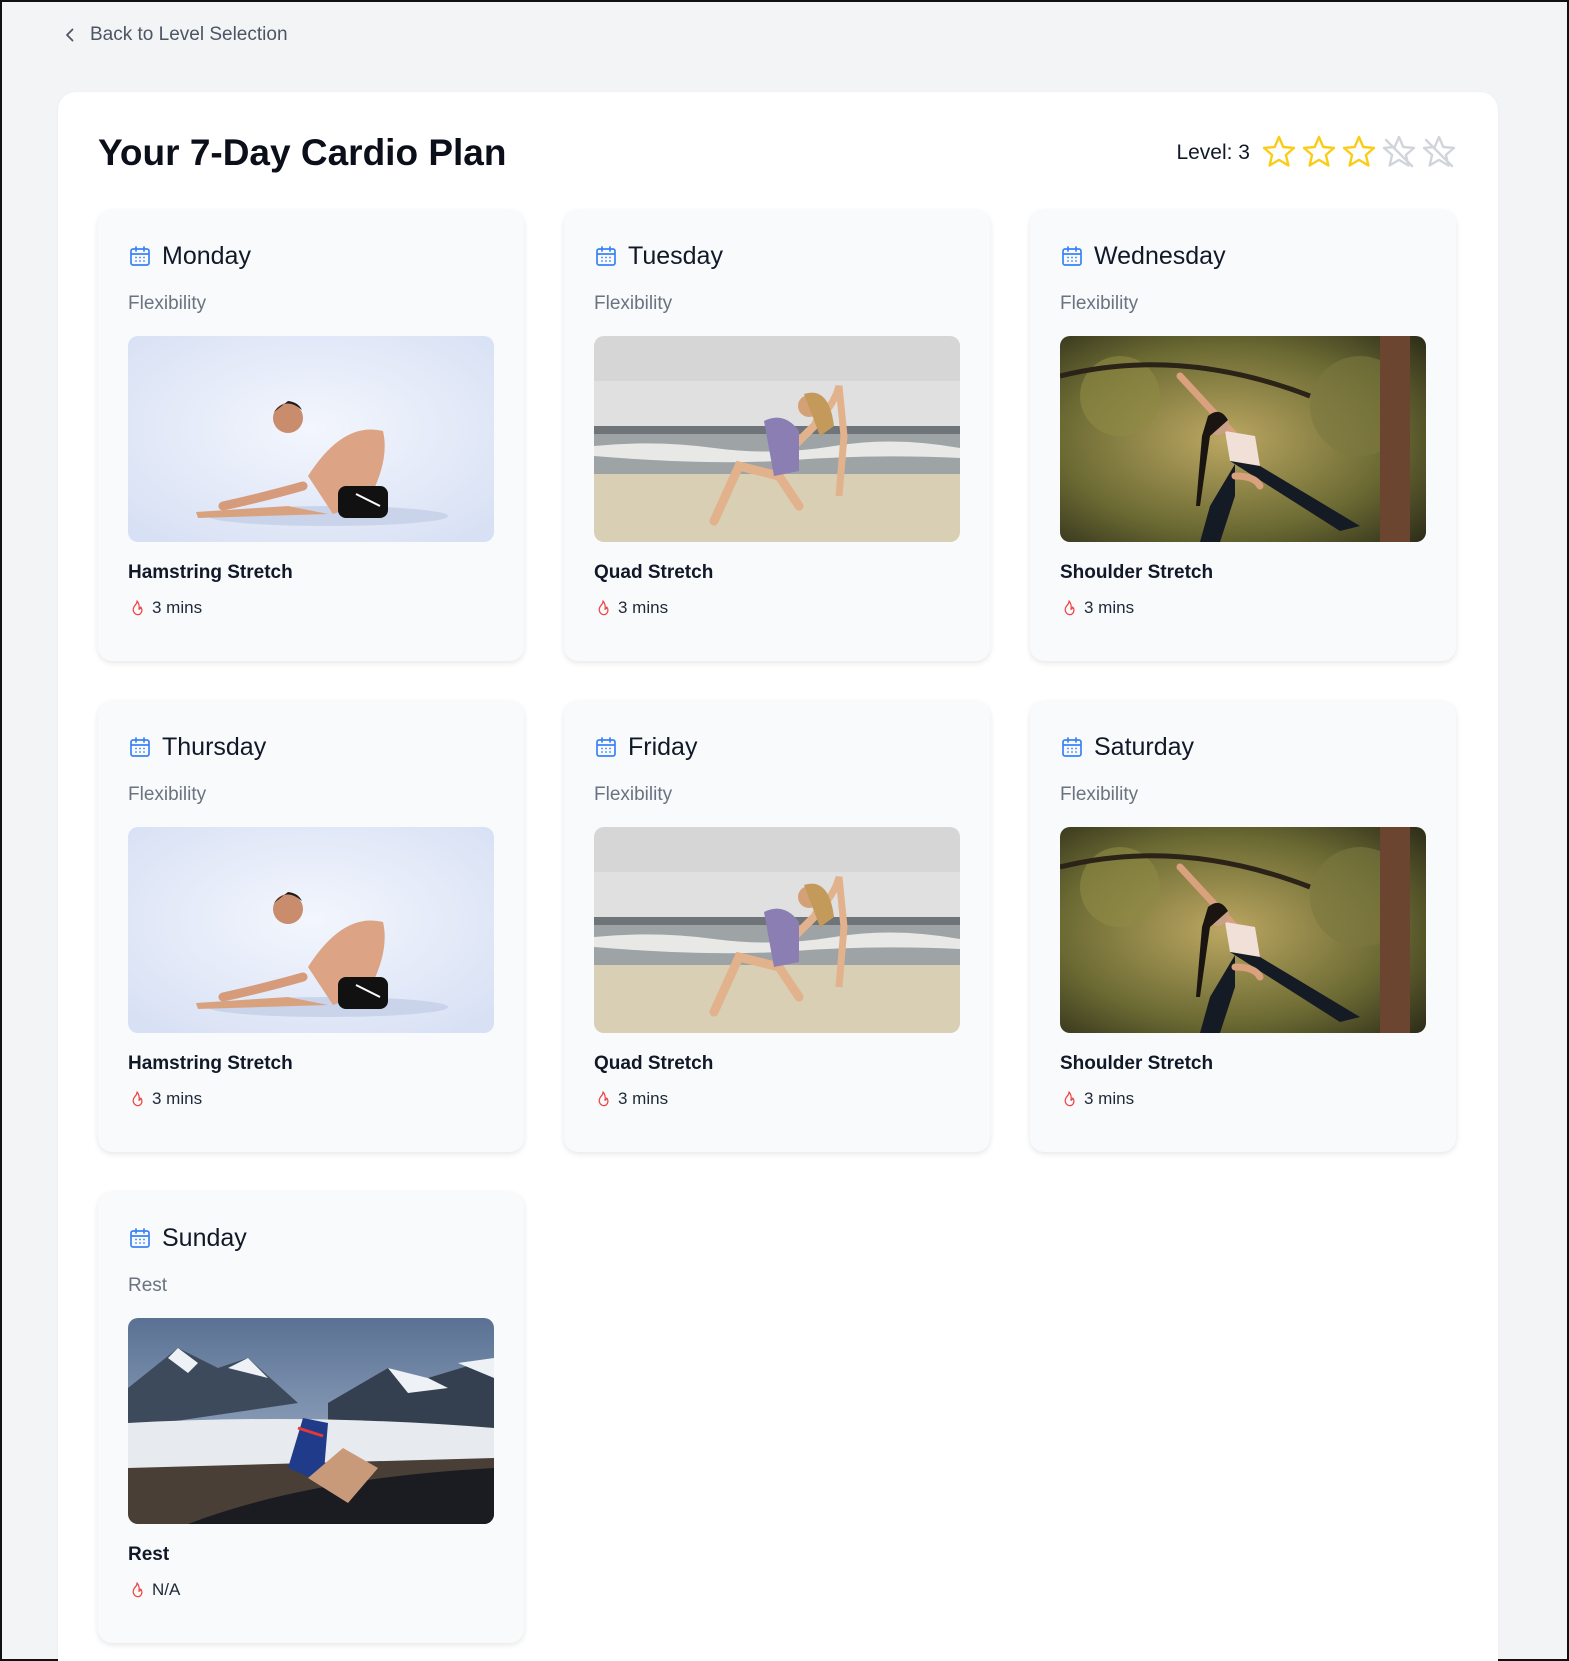 The image size is (1569, 1661). What do you see at coordinates (204, 1237) in the screenshot?
I see `day-name: Sunday` at bounding box center [204, 1237].